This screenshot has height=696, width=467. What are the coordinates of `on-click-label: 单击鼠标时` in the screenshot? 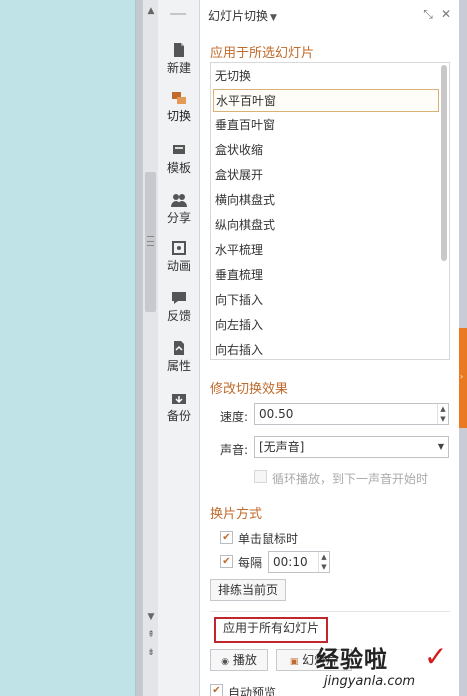 It's located at (268, 539).